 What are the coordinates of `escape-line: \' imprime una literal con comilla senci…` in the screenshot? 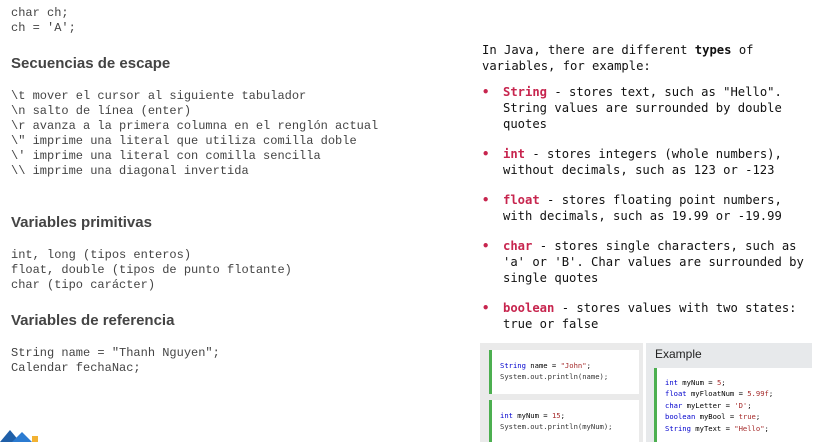 It's located at (166, 156).